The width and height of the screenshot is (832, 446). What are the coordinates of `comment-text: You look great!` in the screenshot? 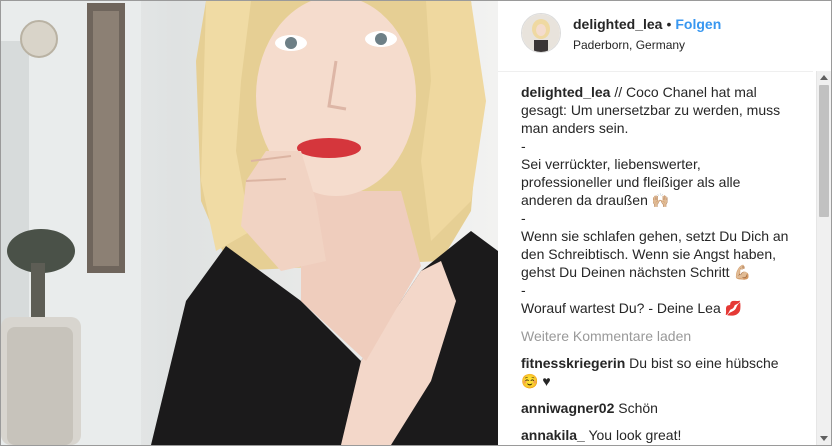 It's located at (635, 435).